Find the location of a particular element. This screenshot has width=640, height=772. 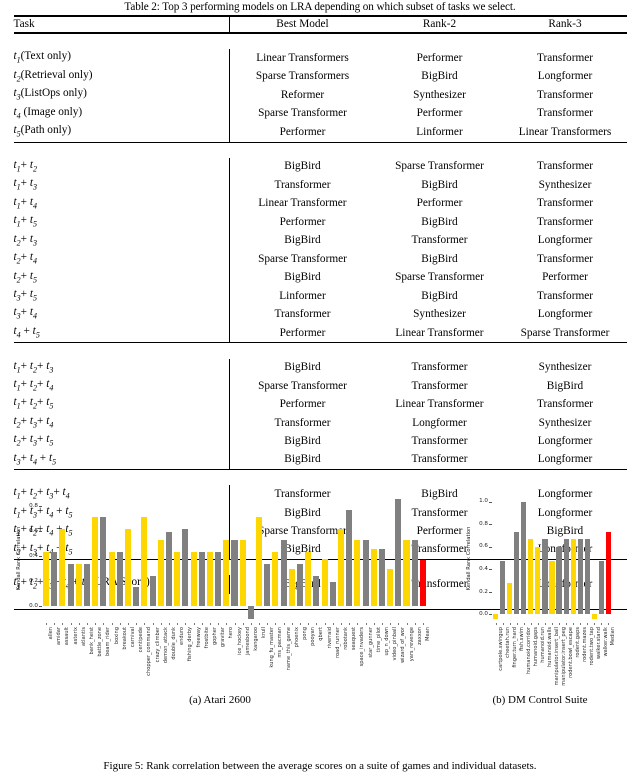

x-axis-tick-label: riverraid is located at coordinates (329, 638).